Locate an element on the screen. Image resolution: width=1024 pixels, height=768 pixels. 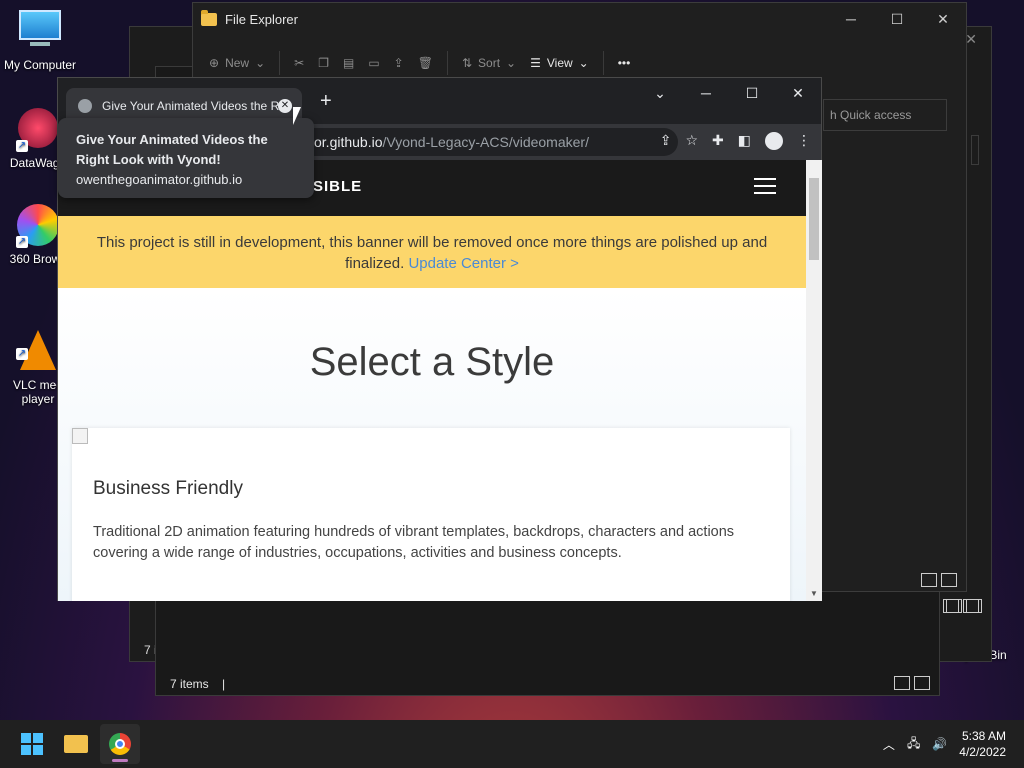
taskbar: ︿ 🖧 🔊 5:38 AM 4/2/2022 is located at coordinates (512, 744).